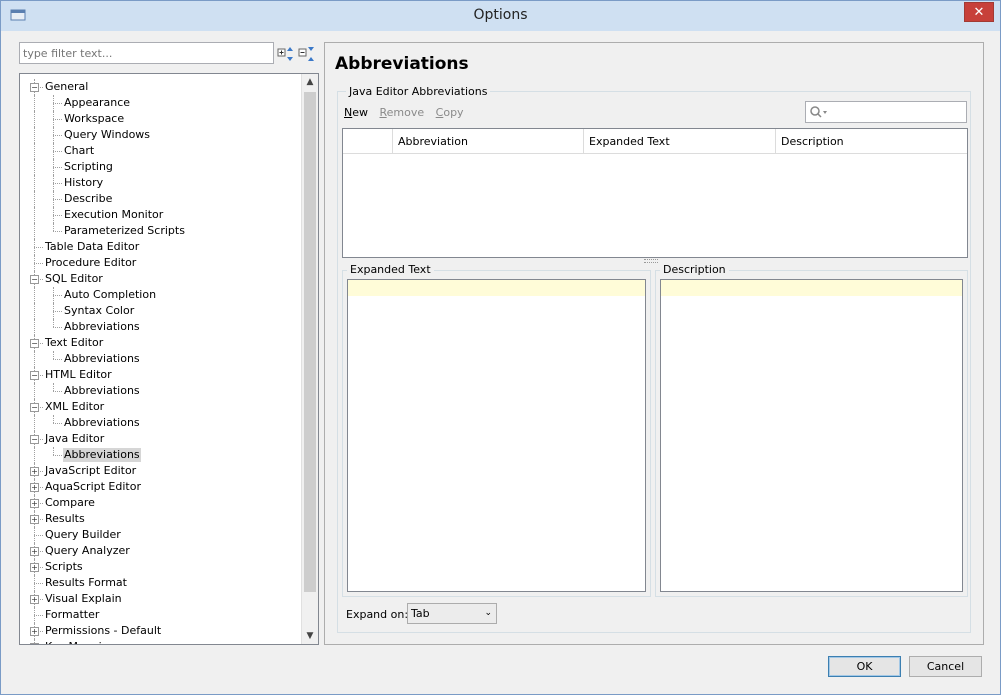 The image size is (1001, 695). Describe the element at coordinates (160, 167) in the screenshot. I see `tree-item: Scripting` at that location.